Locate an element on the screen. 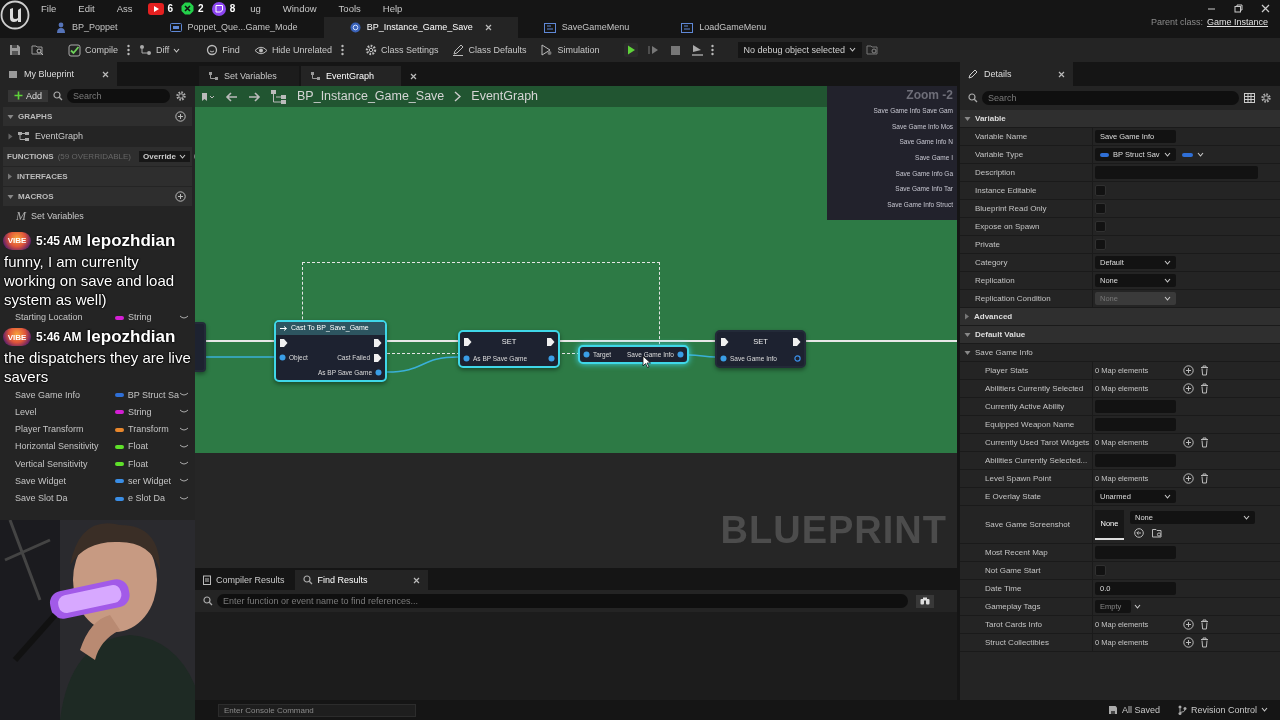 Image resolution: width=1280 pixels, height=720 pixels. section-header: Advanced is located at coordinates (1120, 317).